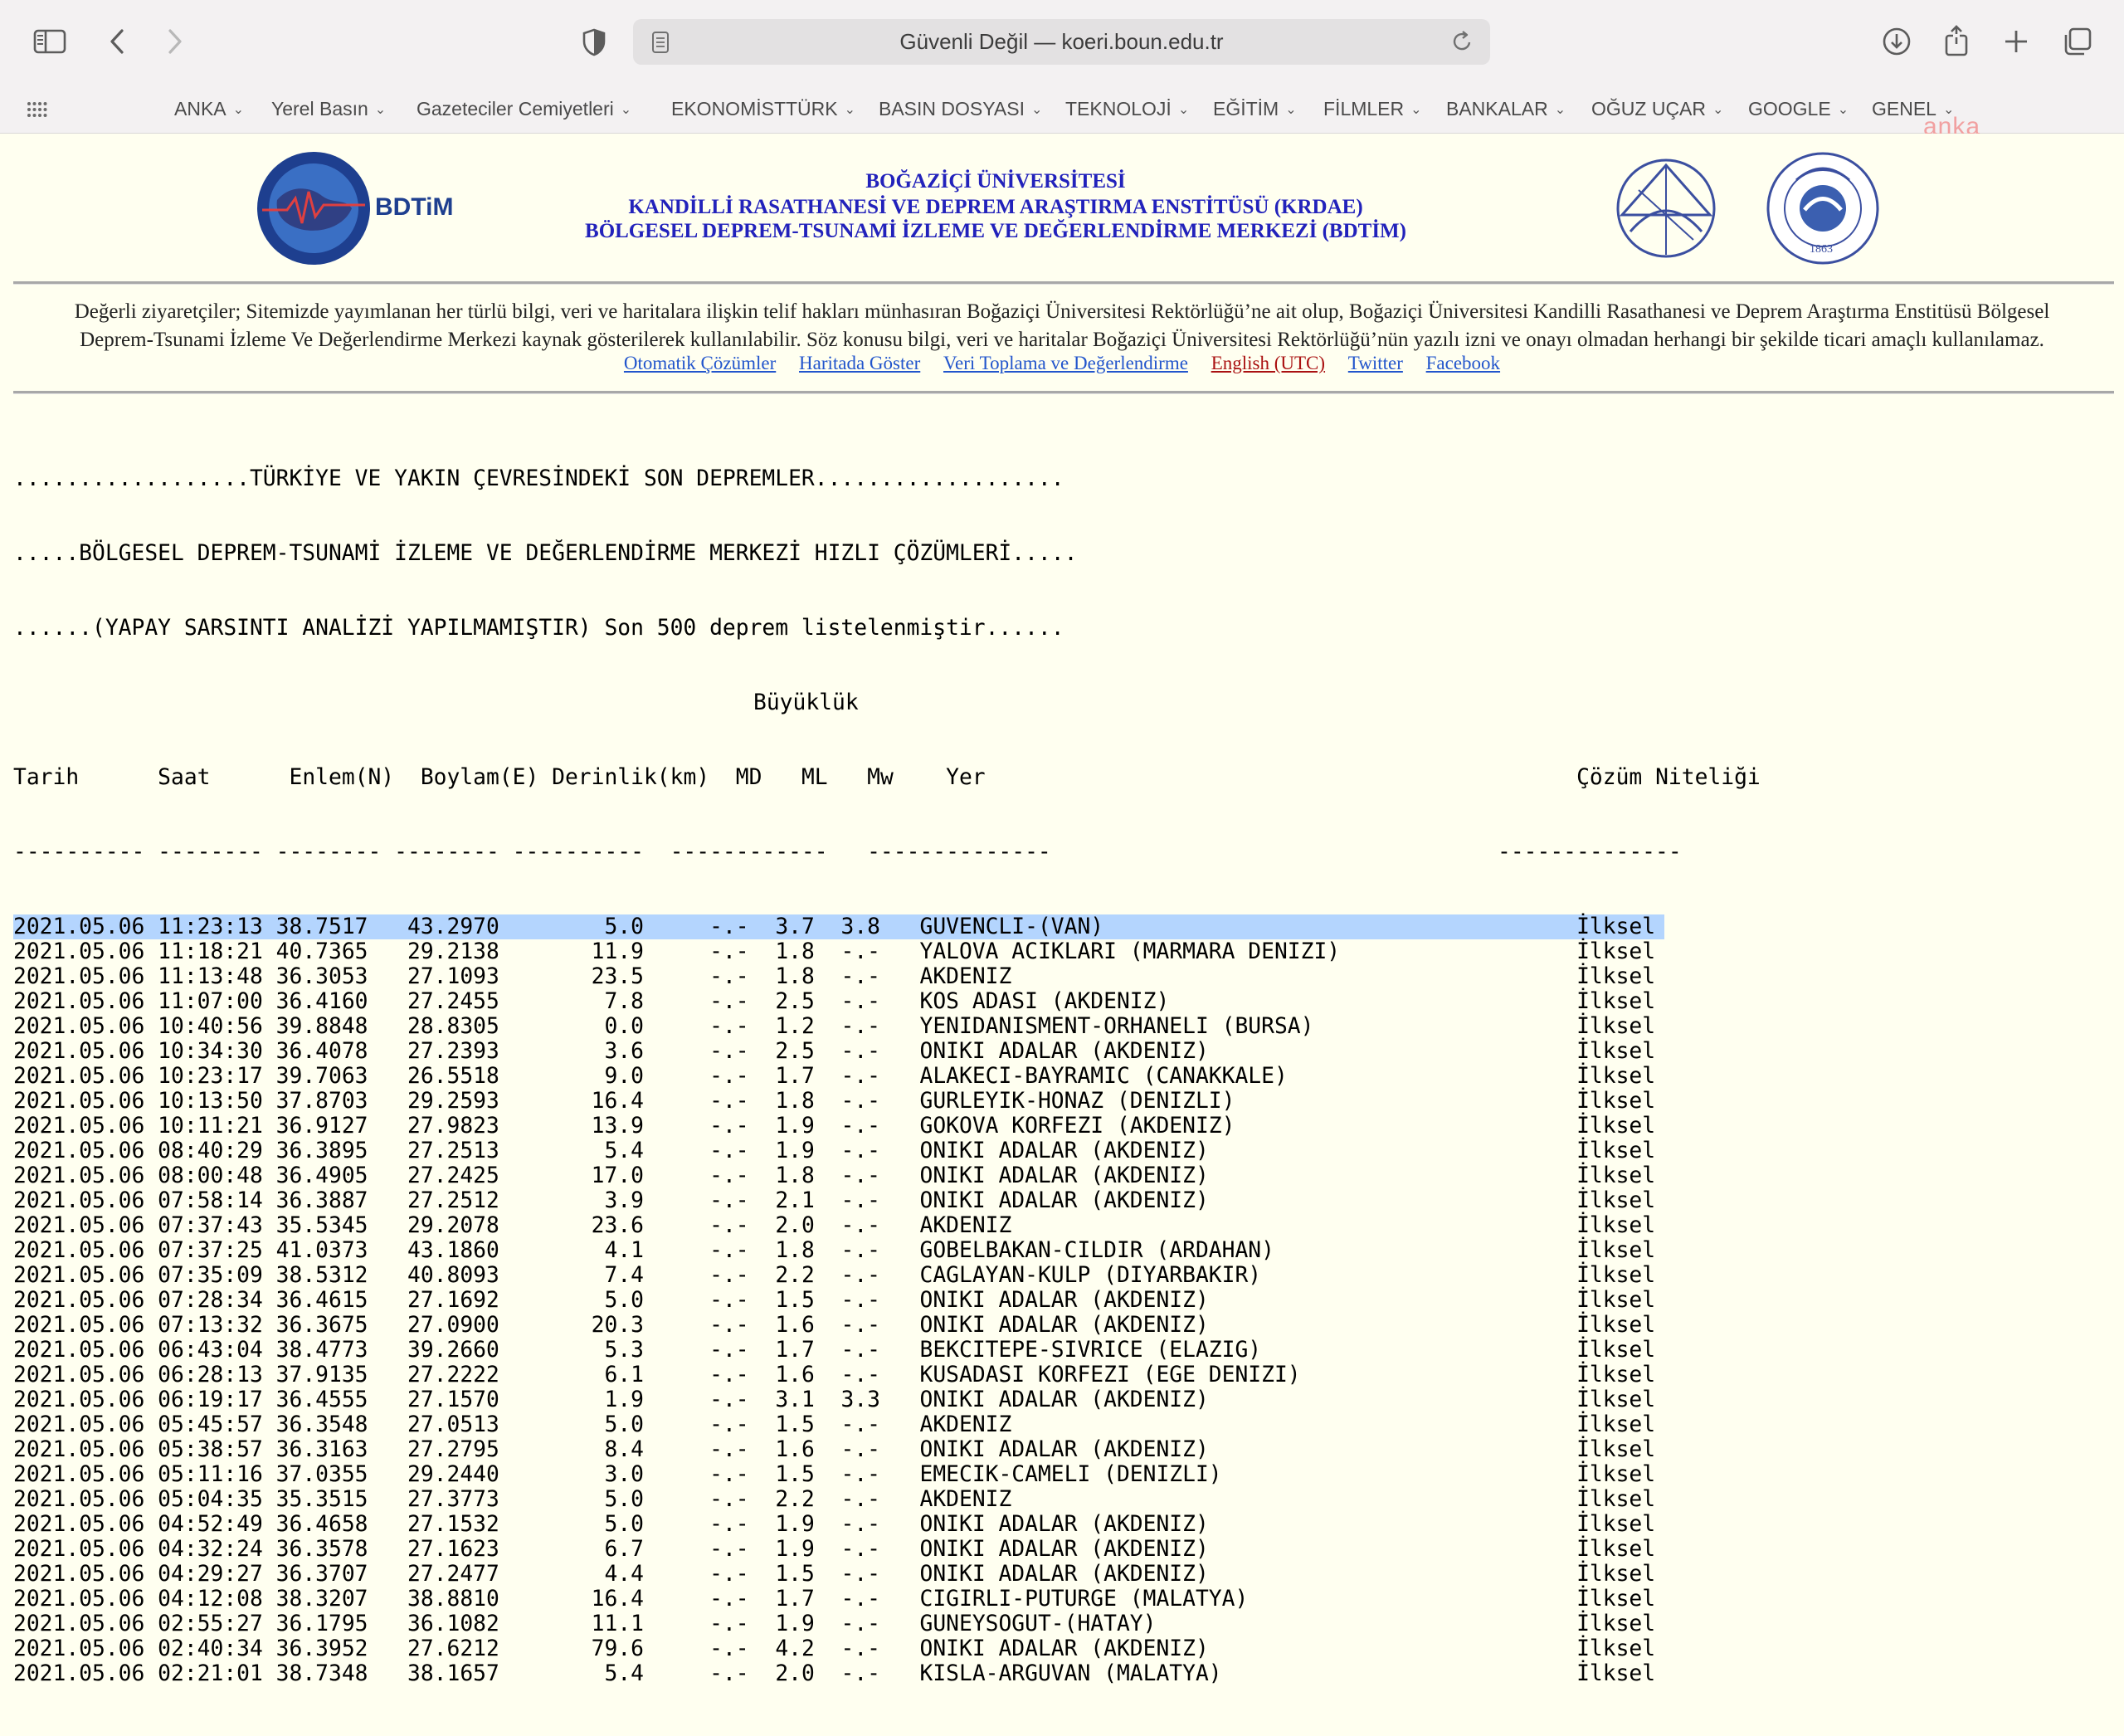 This screenshot has width=2124, height=1736. What do you see at coordinates (1248, 1200) in the screenshot?
I see `cell-place: ONIKI ADALAR (AKDENIZ)` at bounding box center [1248, 1200].